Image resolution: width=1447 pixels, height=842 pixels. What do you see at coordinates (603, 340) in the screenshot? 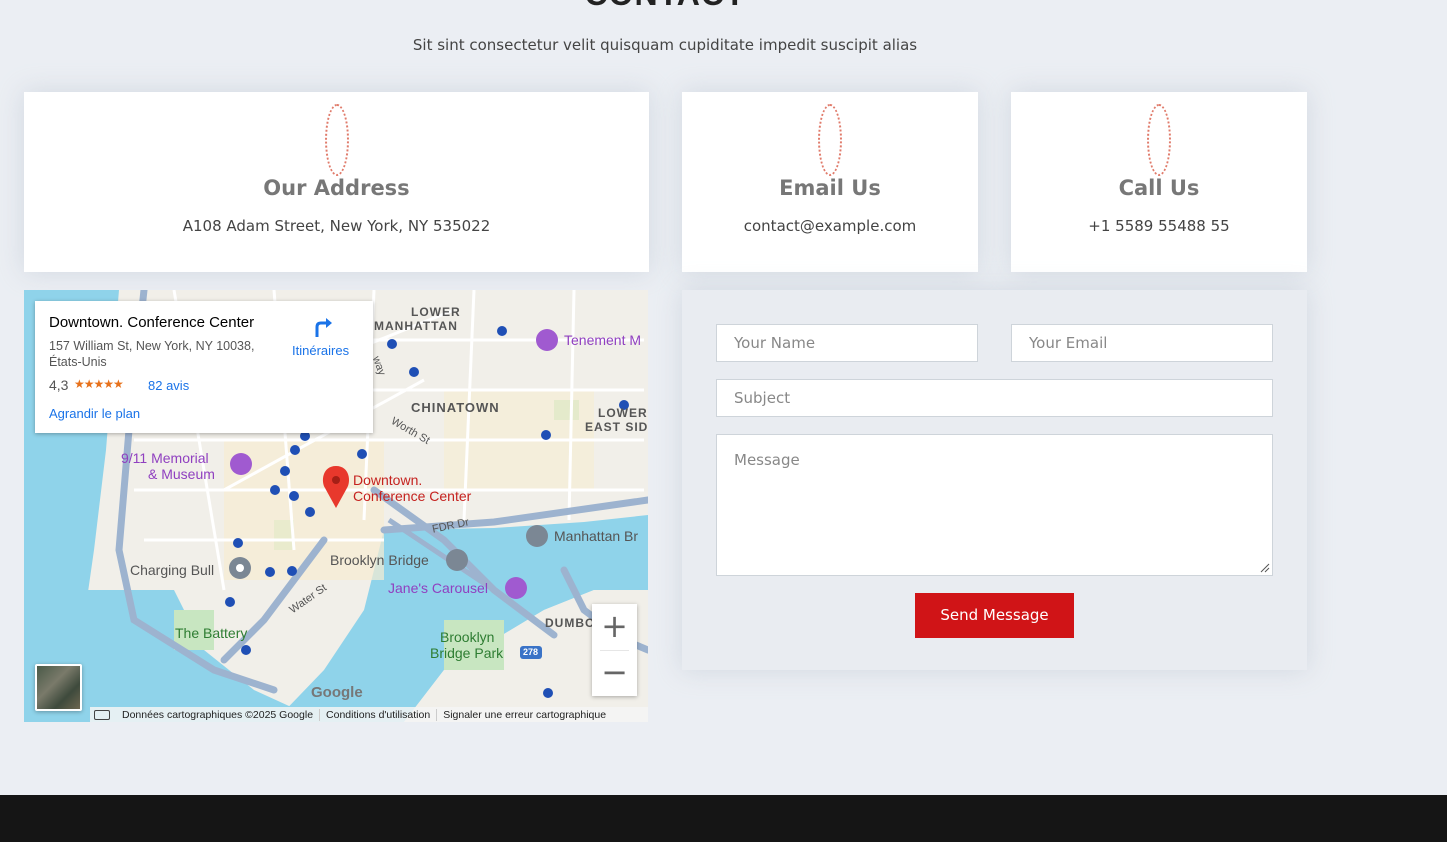
I see `map-label-tenement: Tenement M` at bounding box center [603, 340].